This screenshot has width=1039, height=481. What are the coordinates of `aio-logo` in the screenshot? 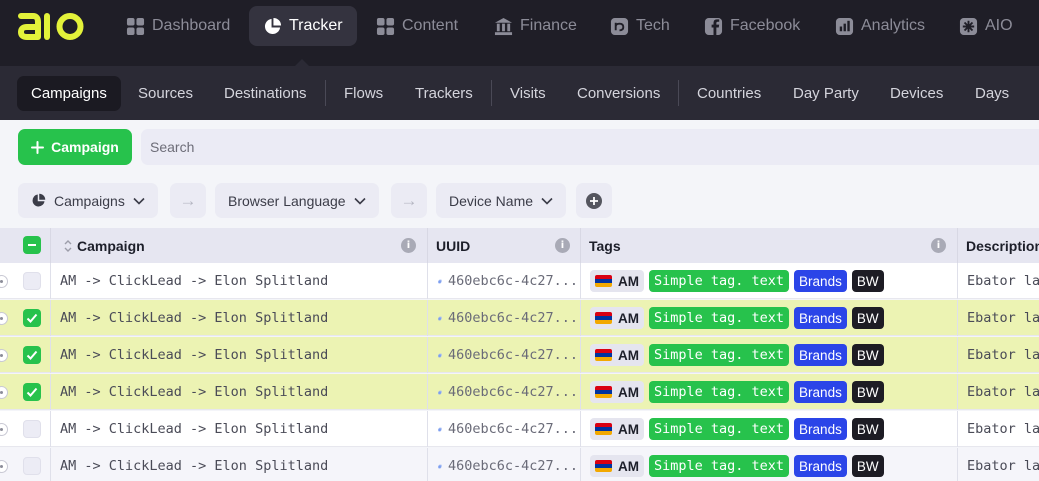 It's located at (51, 26).